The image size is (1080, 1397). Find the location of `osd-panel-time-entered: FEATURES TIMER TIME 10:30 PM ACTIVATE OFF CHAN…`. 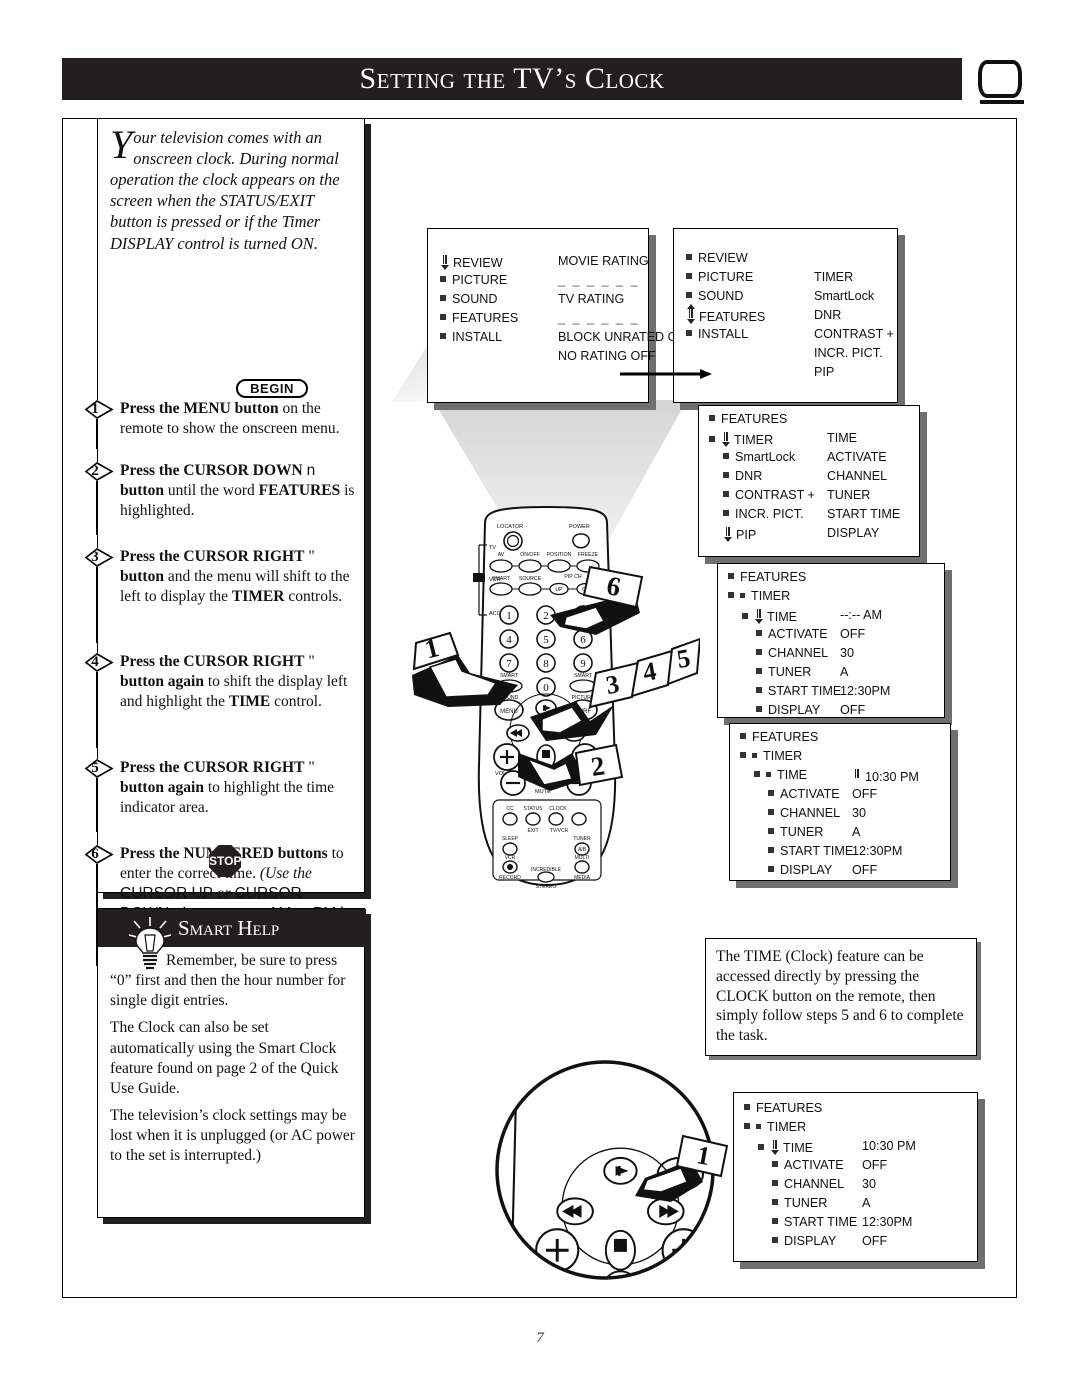

osd-panel-time-entered: FEATURES TIMER TIME 10:30 PM ACTIVATE OFF CHAN… is located at coordinates (840, 802).